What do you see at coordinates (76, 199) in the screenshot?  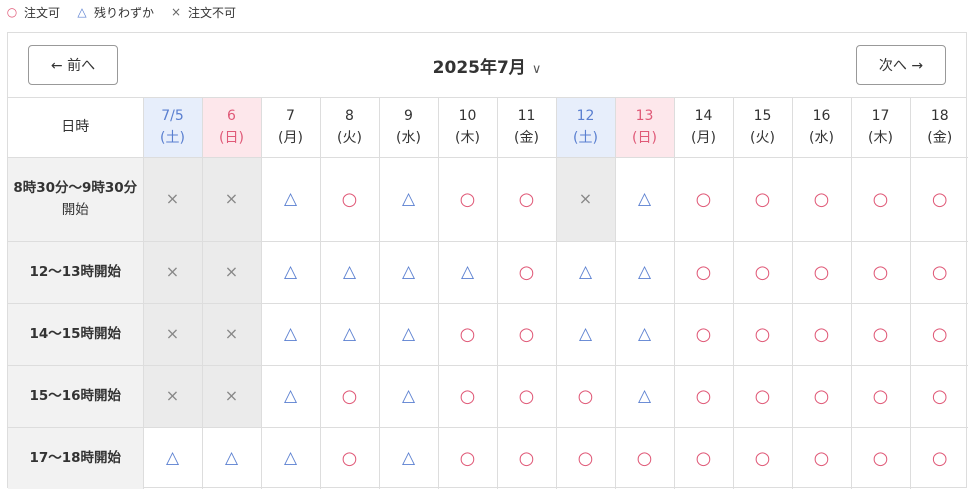 I see `time-slot-label: 8時30分〜9時30分 開始` at bounding box center [76, 199].